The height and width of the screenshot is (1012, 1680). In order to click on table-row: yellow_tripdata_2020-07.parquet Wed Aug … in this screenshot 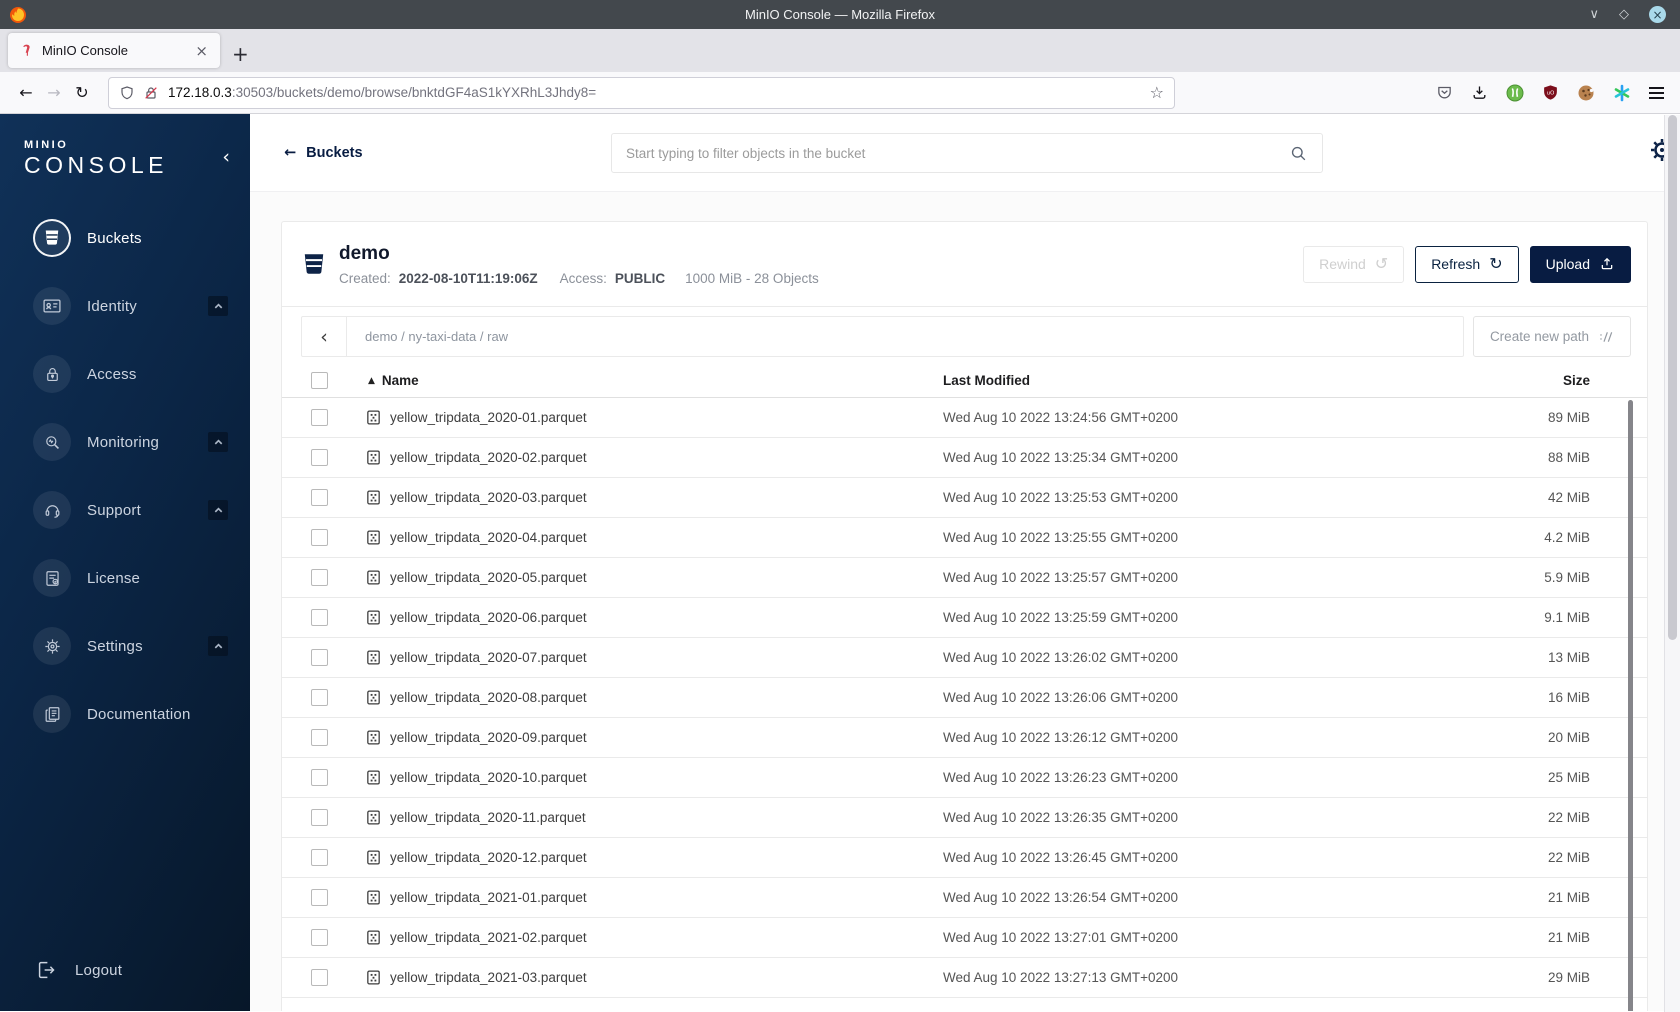, I will do `click(964, 658)`.